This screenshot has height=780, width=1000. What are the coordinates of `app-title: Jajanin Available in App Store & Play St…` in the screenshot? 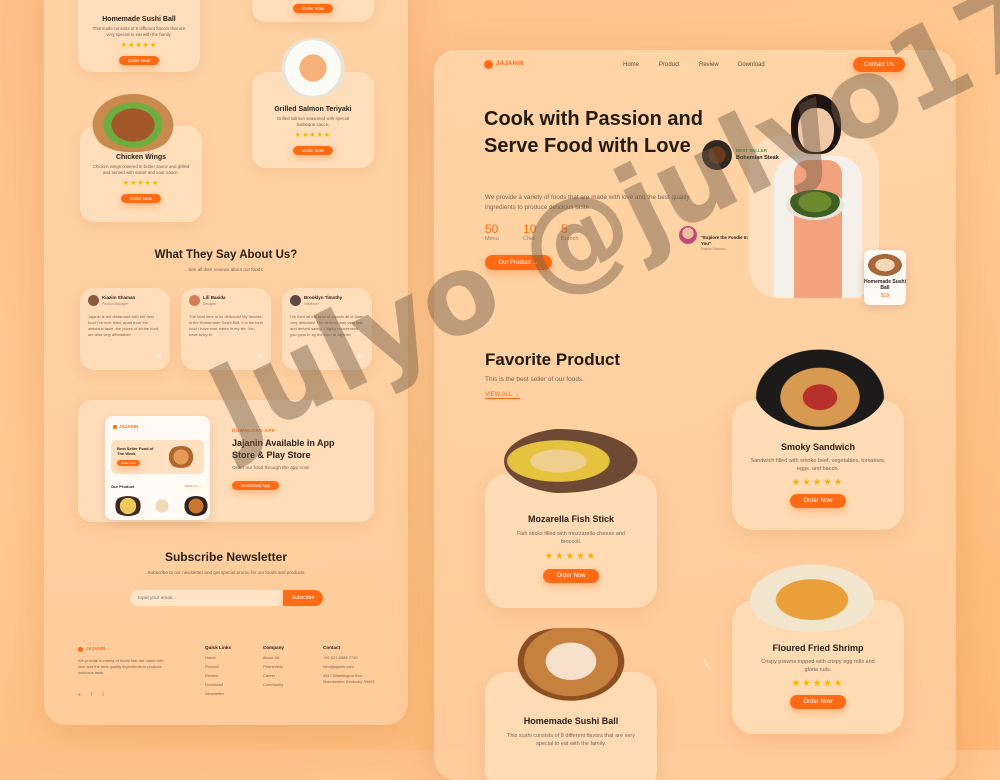 It's located at (283, 449).